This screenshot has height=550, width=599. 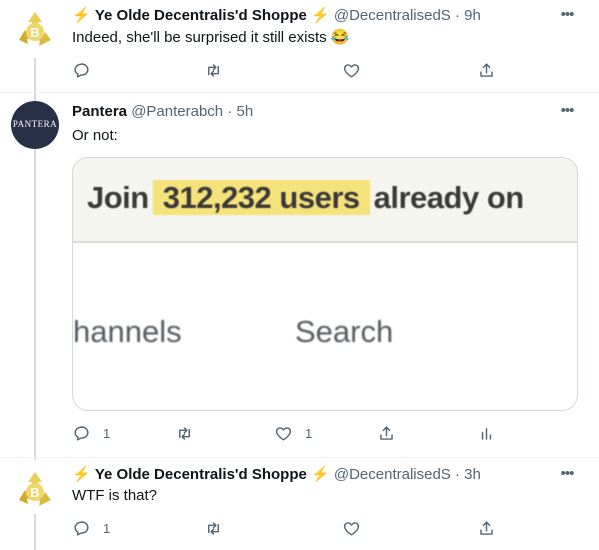 I want to click on timestamp: 3h, so click(x=472, y=474).